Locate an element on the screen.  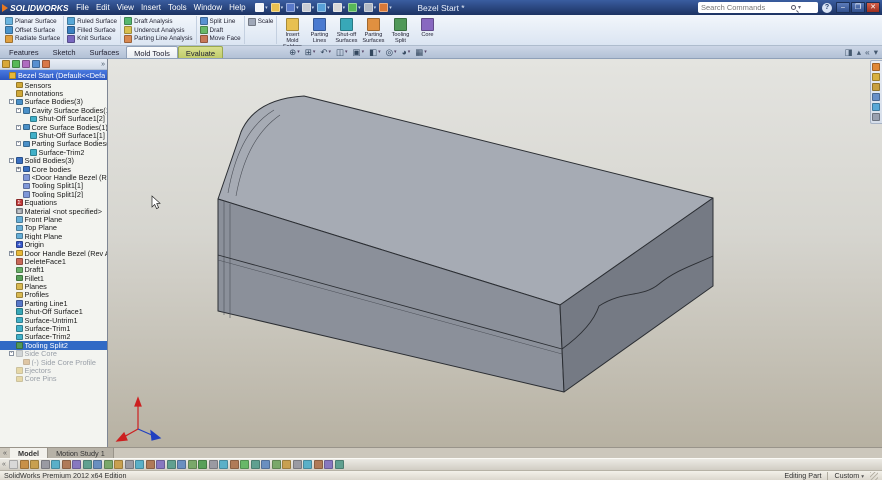
tree-item: - Solid Bodies(3) is located at coordinates (53, 161).